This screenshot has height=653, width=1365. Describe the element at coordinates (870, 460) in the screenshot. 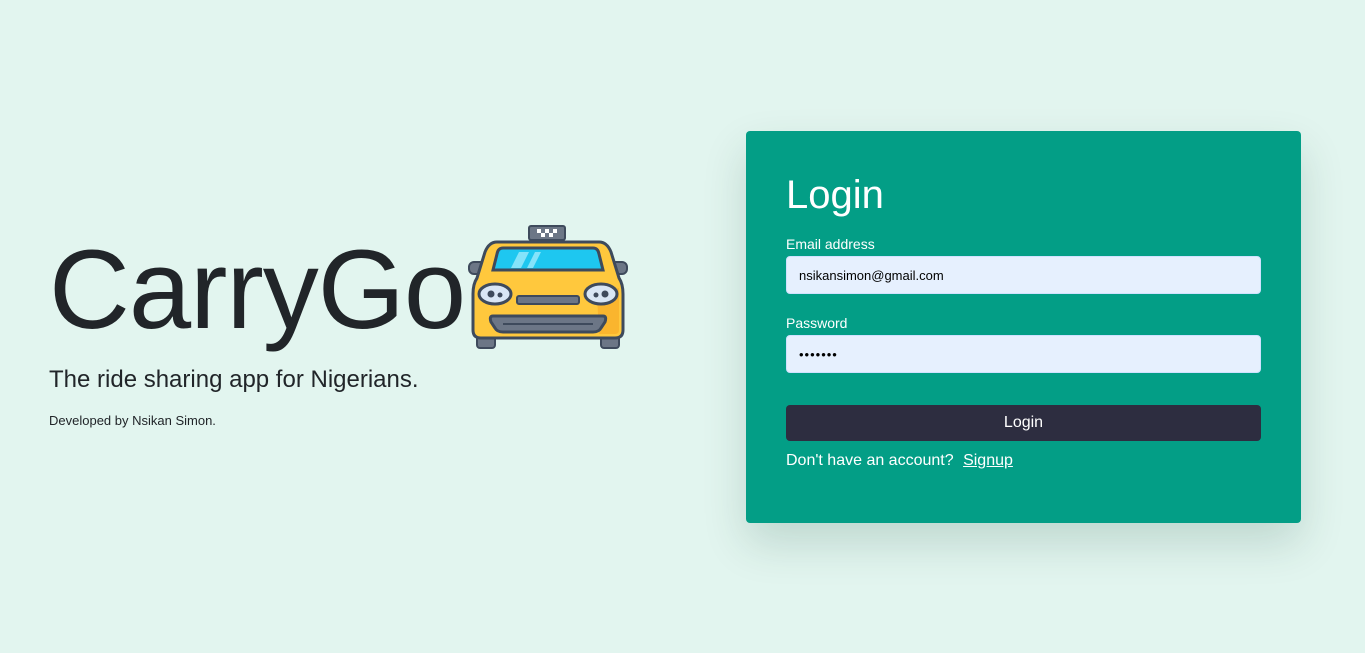

I see `signup-prompt: Don't have an account?` at that location.